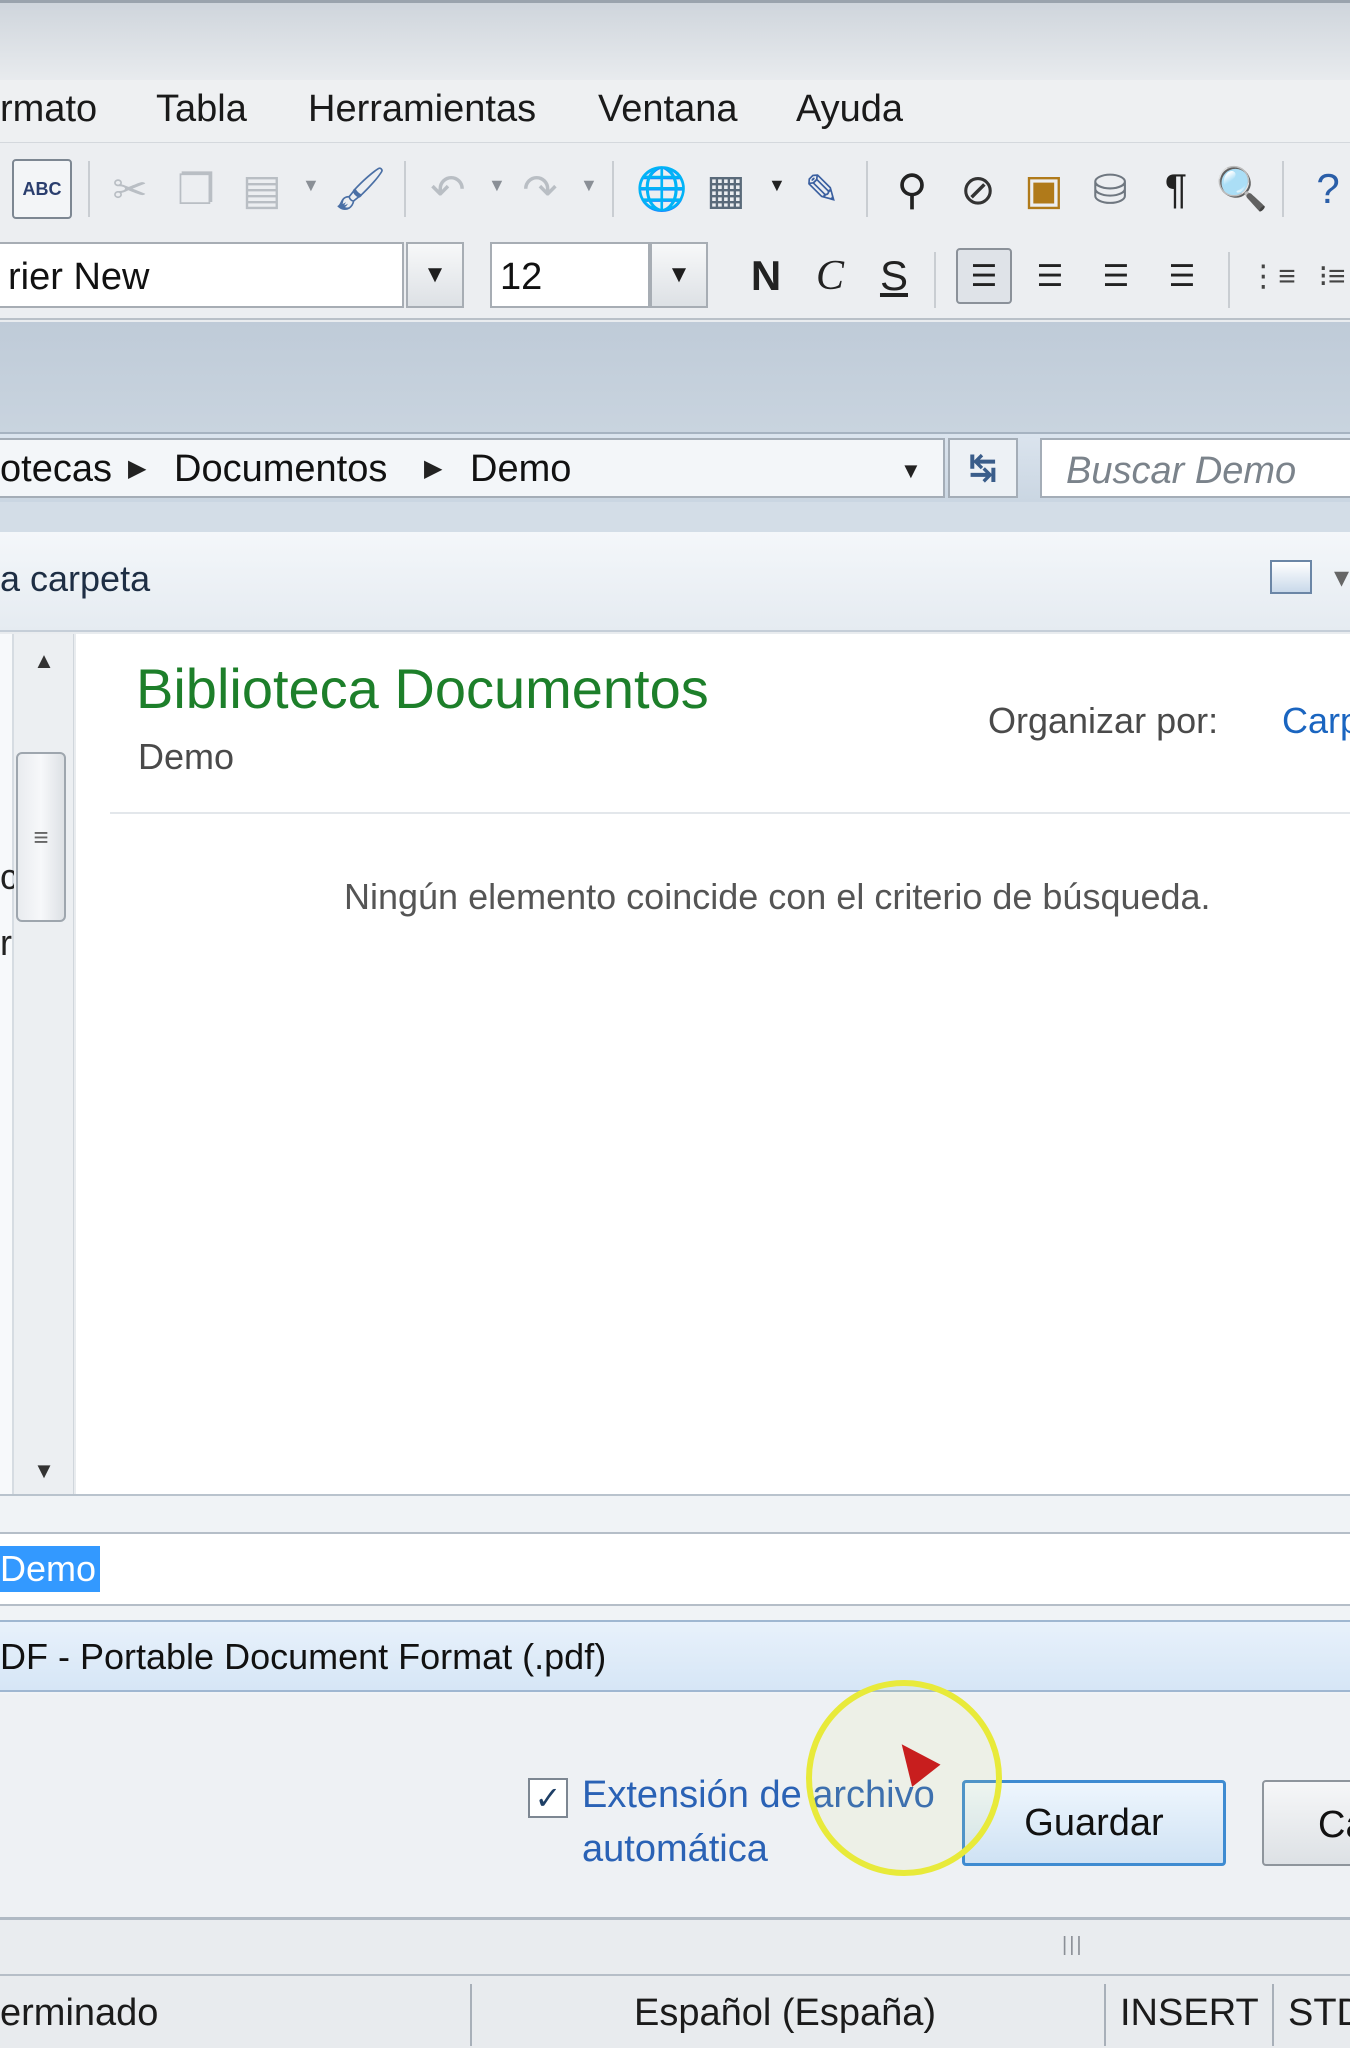  Describe the element at coordinates (912, 189) in the screenshot. I see `find-replace-icon: ⚲` at that location.